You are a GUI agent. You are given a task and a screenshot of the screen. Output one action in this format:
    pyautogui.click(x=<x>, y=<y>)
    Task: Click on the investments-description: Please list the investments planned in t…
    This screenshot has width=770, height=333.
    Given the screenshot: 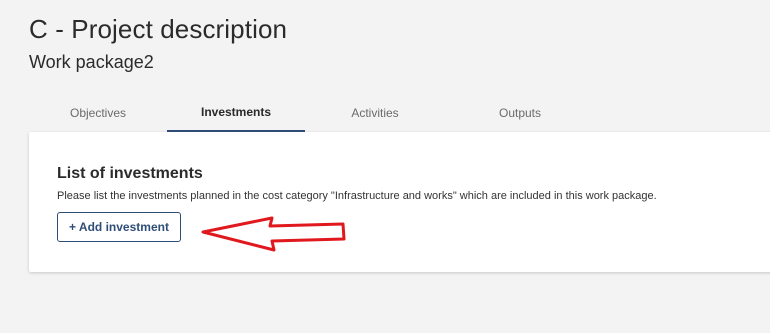 What is the action you would take?
    pyautogui.click(x=357, y=196)
    